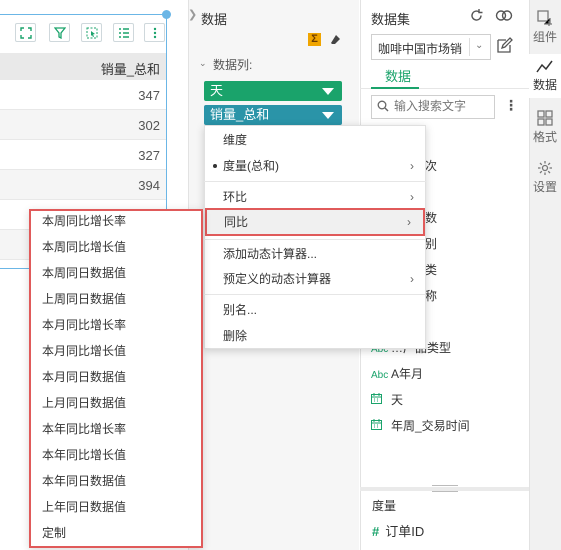 The image size is (561, 550). Describe the element at coordinates (544, 66) in the screenshot. I see `line-chart-icon` at that location.